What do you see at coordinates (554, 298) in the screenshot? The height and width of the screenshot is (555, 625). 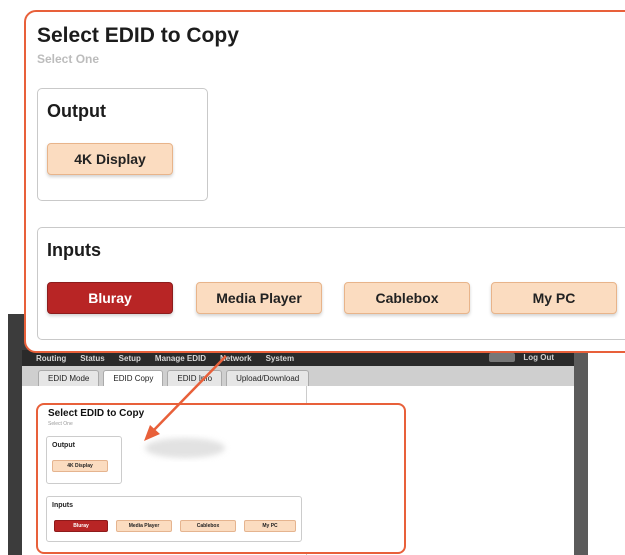 I see `input-my-pc-button: My PC` at bounding box center [554, 298].